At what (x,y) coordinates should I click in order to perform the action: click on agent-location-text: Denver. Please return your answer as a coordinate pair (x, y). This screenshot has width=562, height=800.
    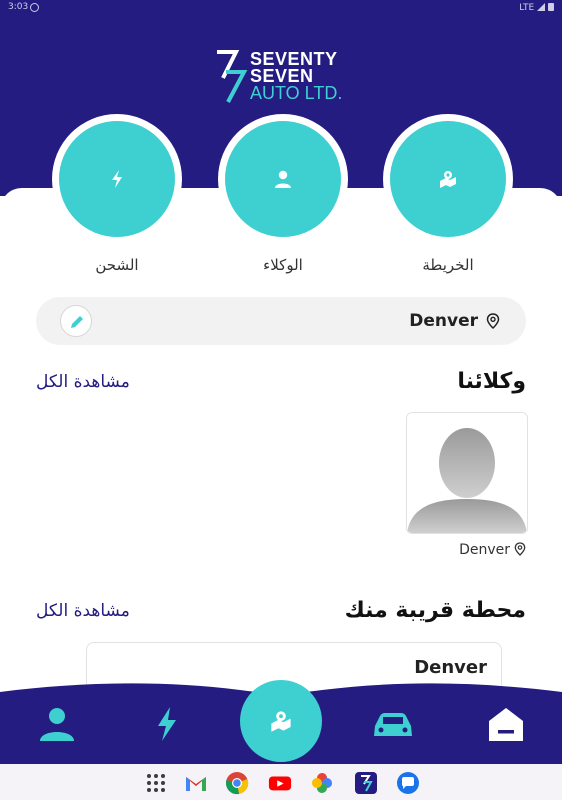
    Looking at the image, I should click on (484, 550).